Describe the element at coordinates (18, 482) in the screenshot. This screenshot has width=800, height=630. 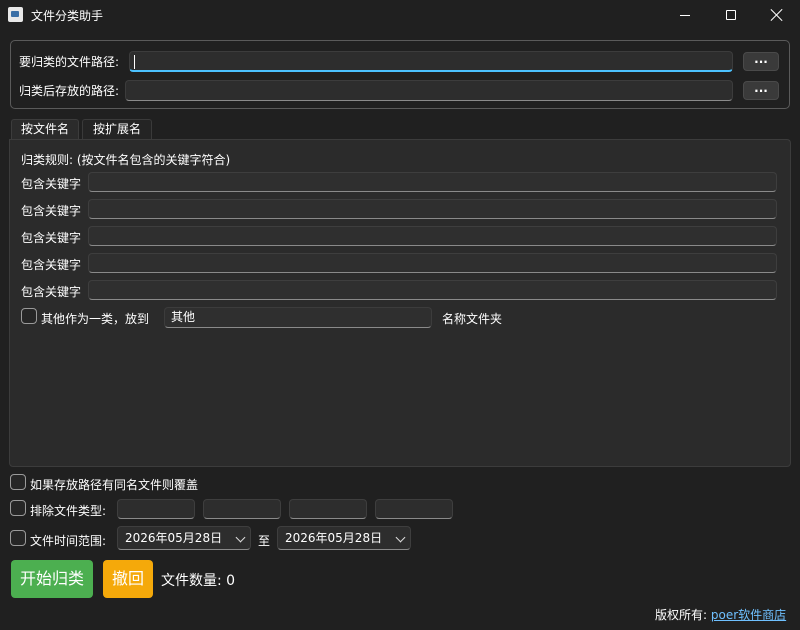
I see `overwrite-checkbox` at that location.